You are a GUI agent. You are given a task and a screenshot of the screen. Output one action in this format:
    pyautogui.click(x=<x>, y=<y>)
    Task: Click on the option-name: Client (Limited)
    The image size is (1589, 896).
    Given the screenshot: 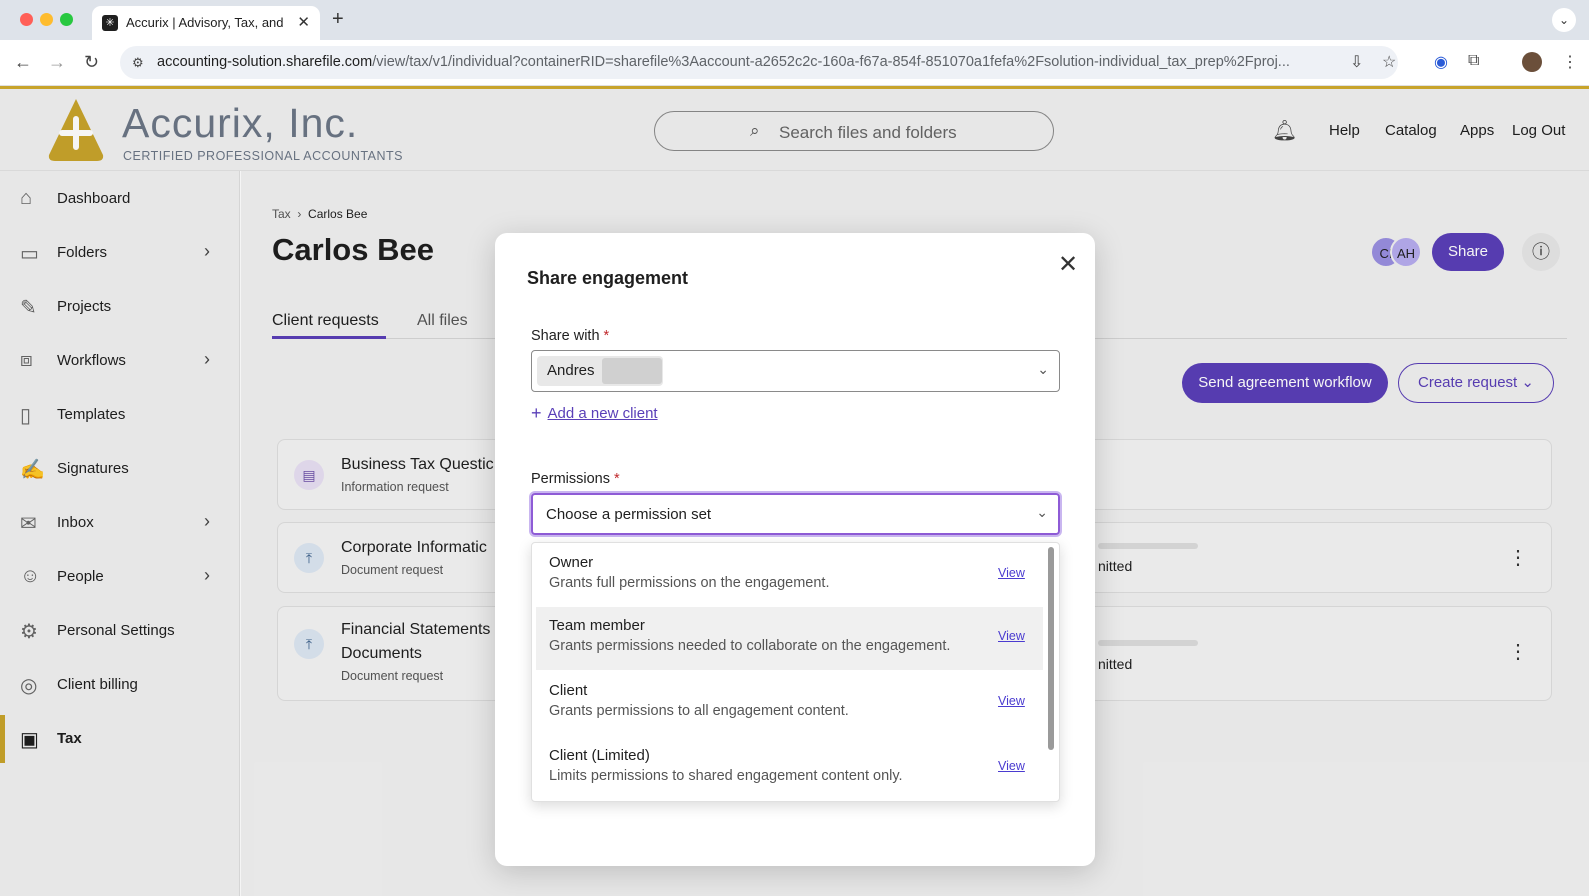 What is the action you would take?
    pyautogui.click(x=599, y=755)
    